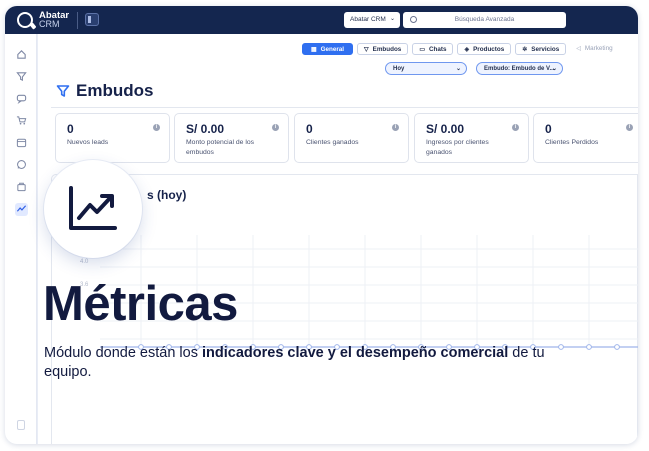 The height and width of the screenshot is (451, 649). What do you see at coordinates (84, 262) in the screenshot?
I see `y-tick-label: 4.0` at bounding box center [84, 262].